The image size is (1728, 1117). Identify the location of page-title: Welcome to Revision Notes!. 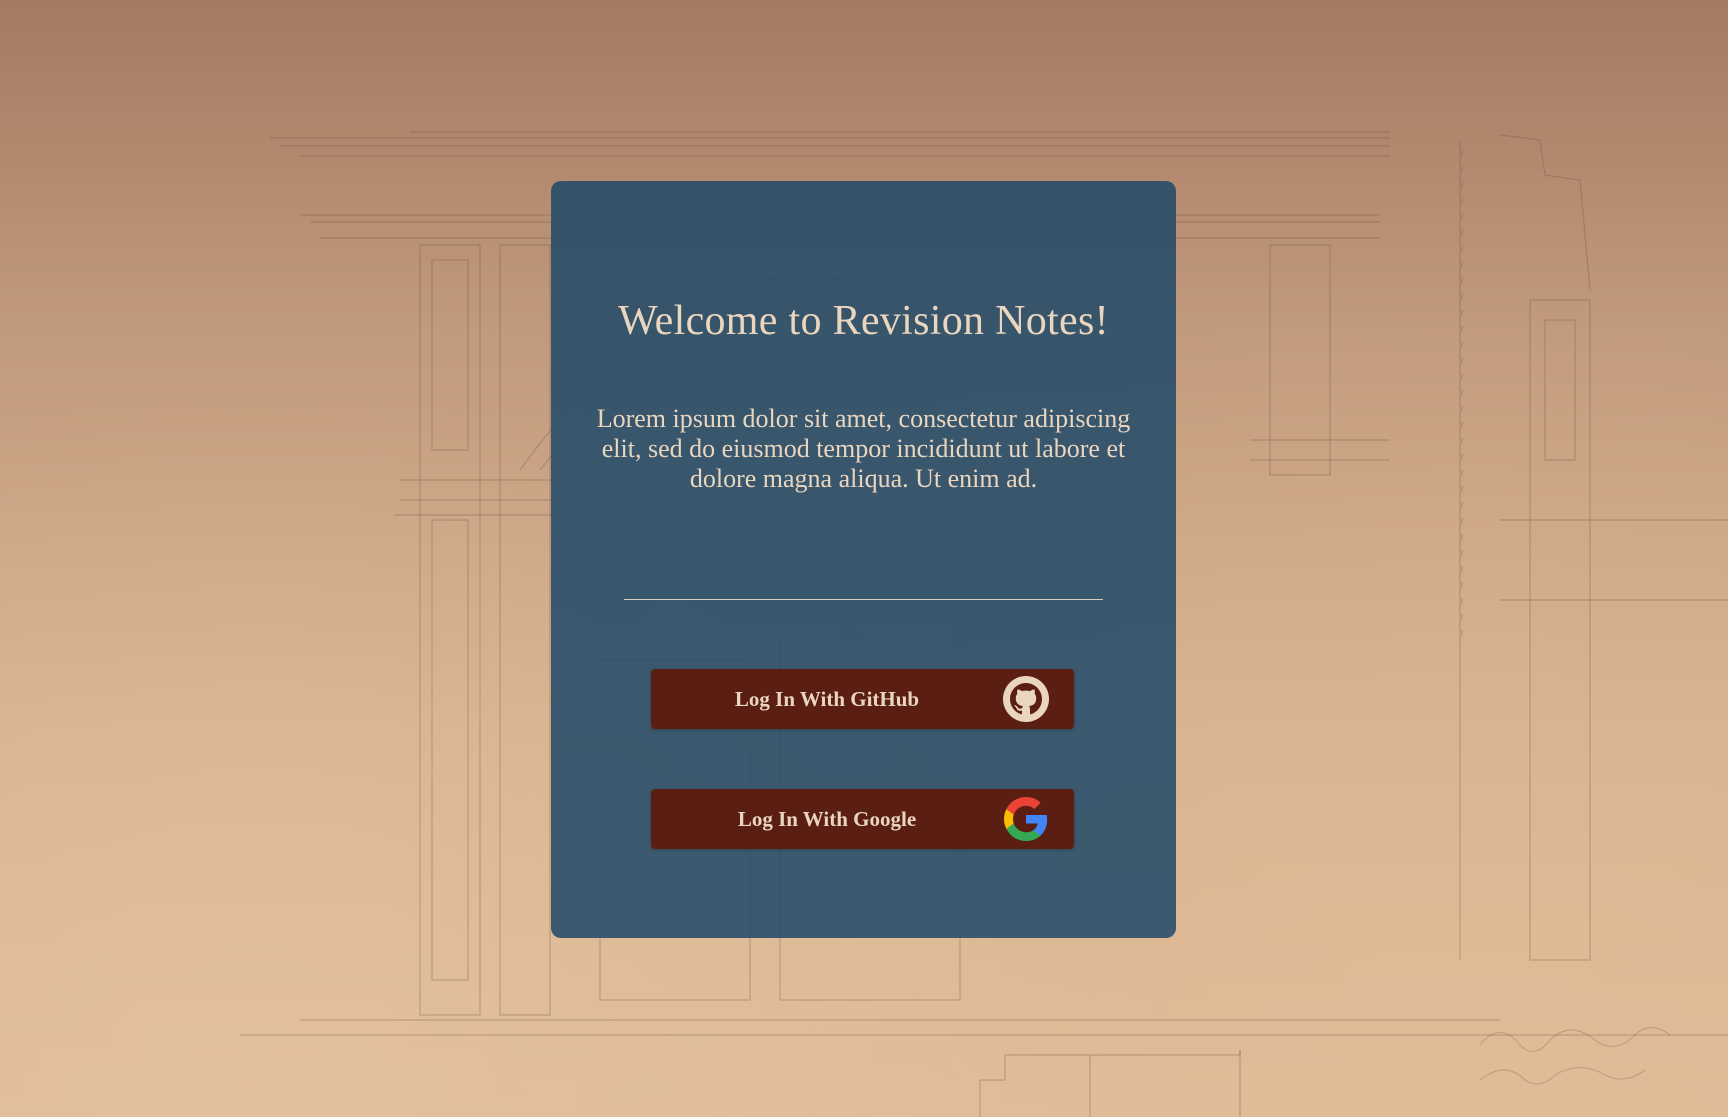
(863, 321).